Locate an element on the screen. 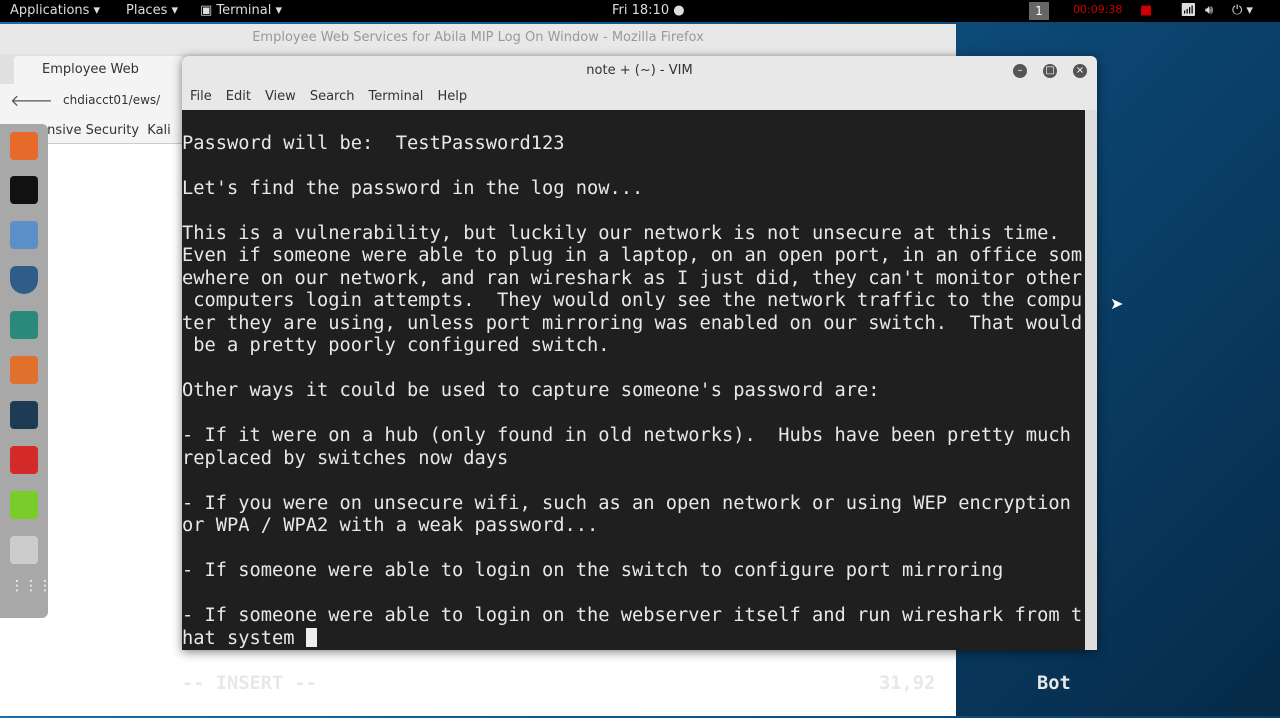 The image size is (1280, 718). terminal-menu: ▣ Terminal ▾ is located at coordinates (241, 10).